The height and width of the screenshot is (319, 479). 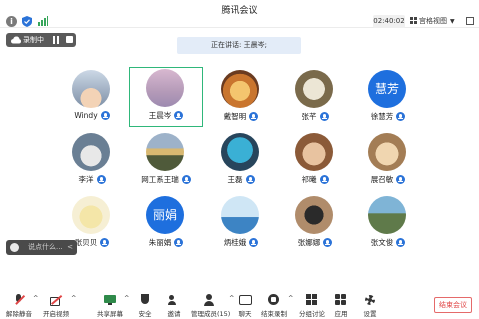 I want to click on participant-name: 张文俊, so click(x=382, y=242).